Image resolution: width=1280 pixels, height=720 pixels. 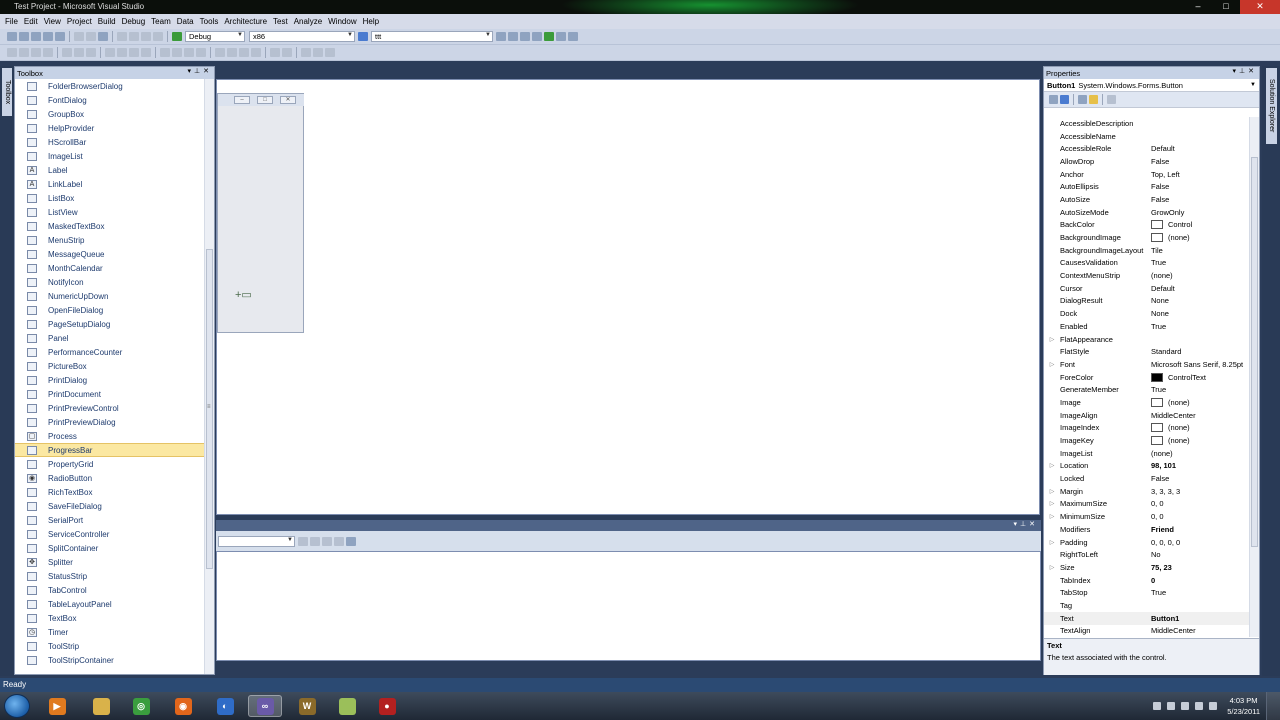 What do you see at coordinates (363, 36) in the screenshot?
I see `find-in-files-icon` at bounding box center [363, 36].